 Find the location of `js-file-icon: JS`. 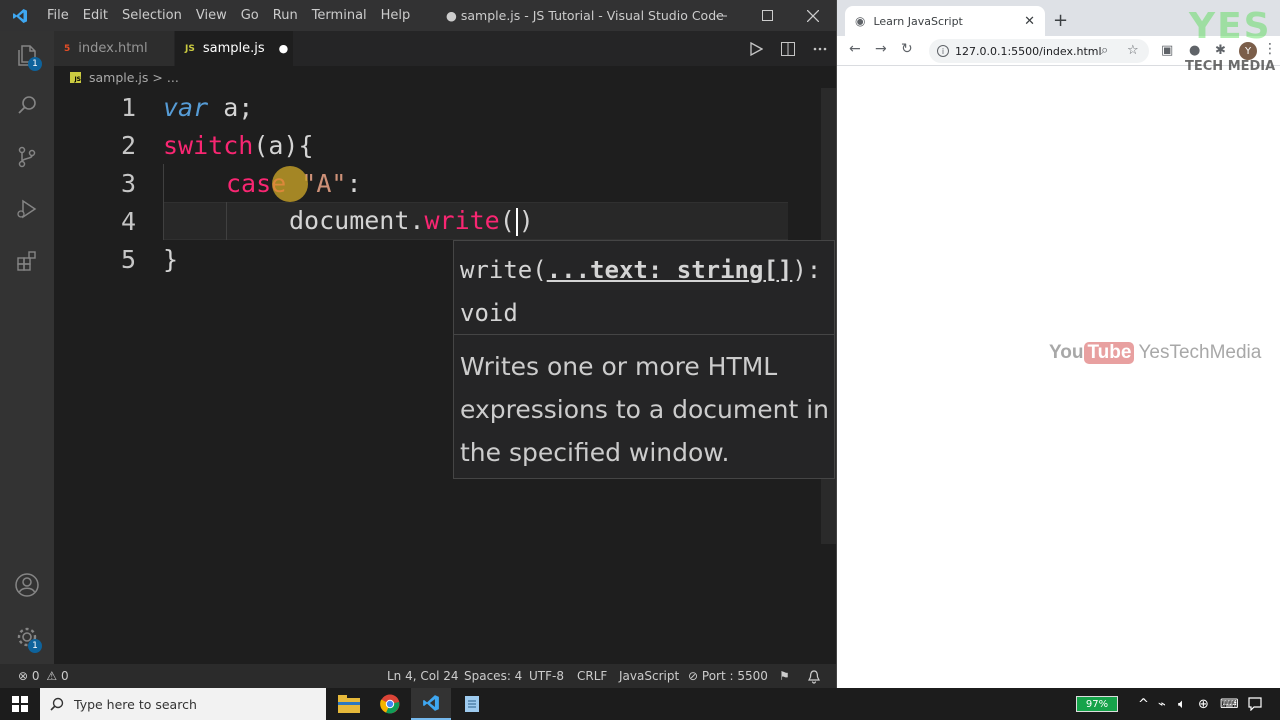

js-file-icon: JS is located at coordinates (75, 77).